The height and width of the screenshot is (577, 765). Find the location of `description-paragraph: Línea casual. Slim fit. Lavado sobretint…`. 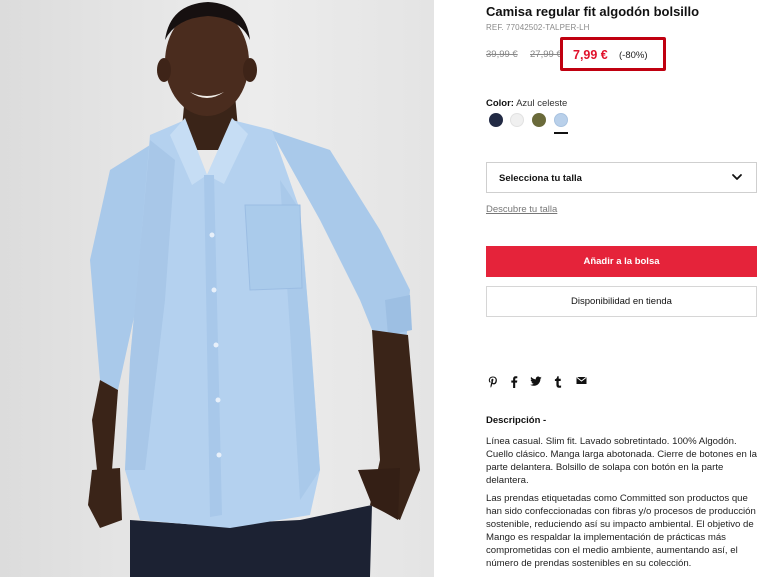

description-paragraph: Línea casual. Slim fit. Lavado sobretint… is located at coordinates (621, 461).